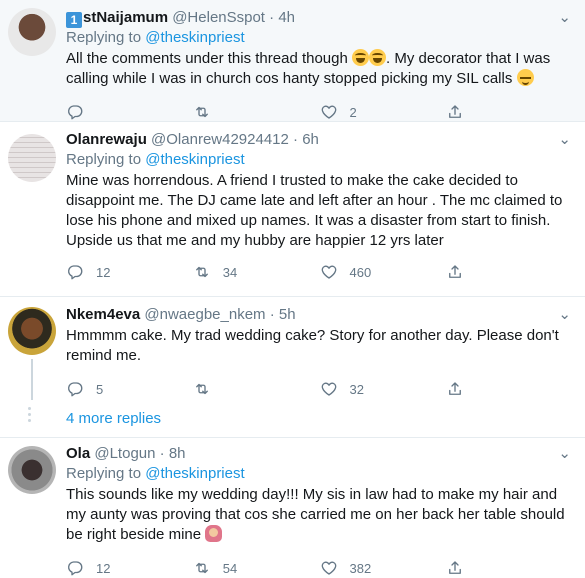 This screenshot has width=585, height=578. Describe the element at coordinates (218, 17) in the screenshot. I see `user-handle: @HelenSspot` at that location.